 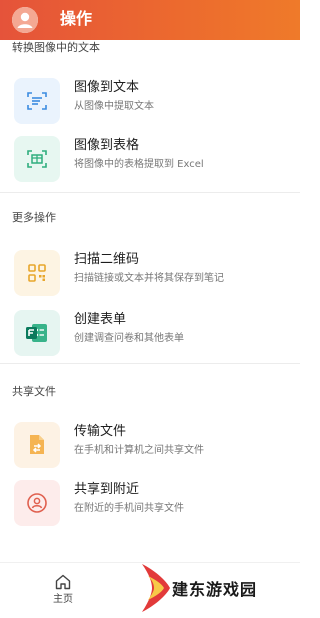 What do you see at coordinates (139, 164) in the screenshot?
I see `item-subtitle: 将图像中的表格提取到 Excel` at bounding box center [139, 164].